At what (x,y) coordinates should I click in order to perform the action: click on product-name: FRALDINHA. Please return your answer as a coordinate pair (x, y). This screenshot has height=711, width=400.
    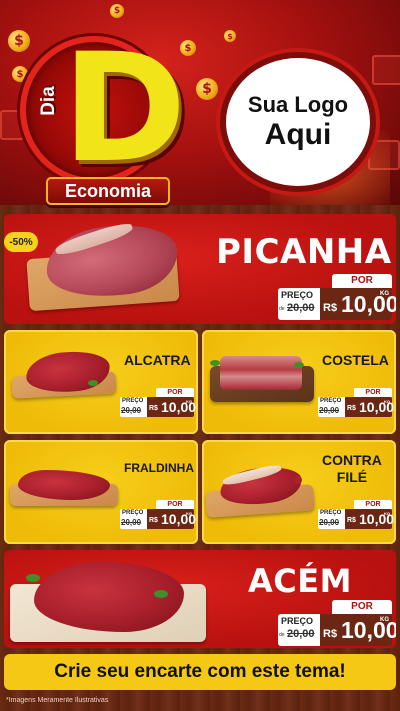
    Looking at the image, I should click on (159, 468).